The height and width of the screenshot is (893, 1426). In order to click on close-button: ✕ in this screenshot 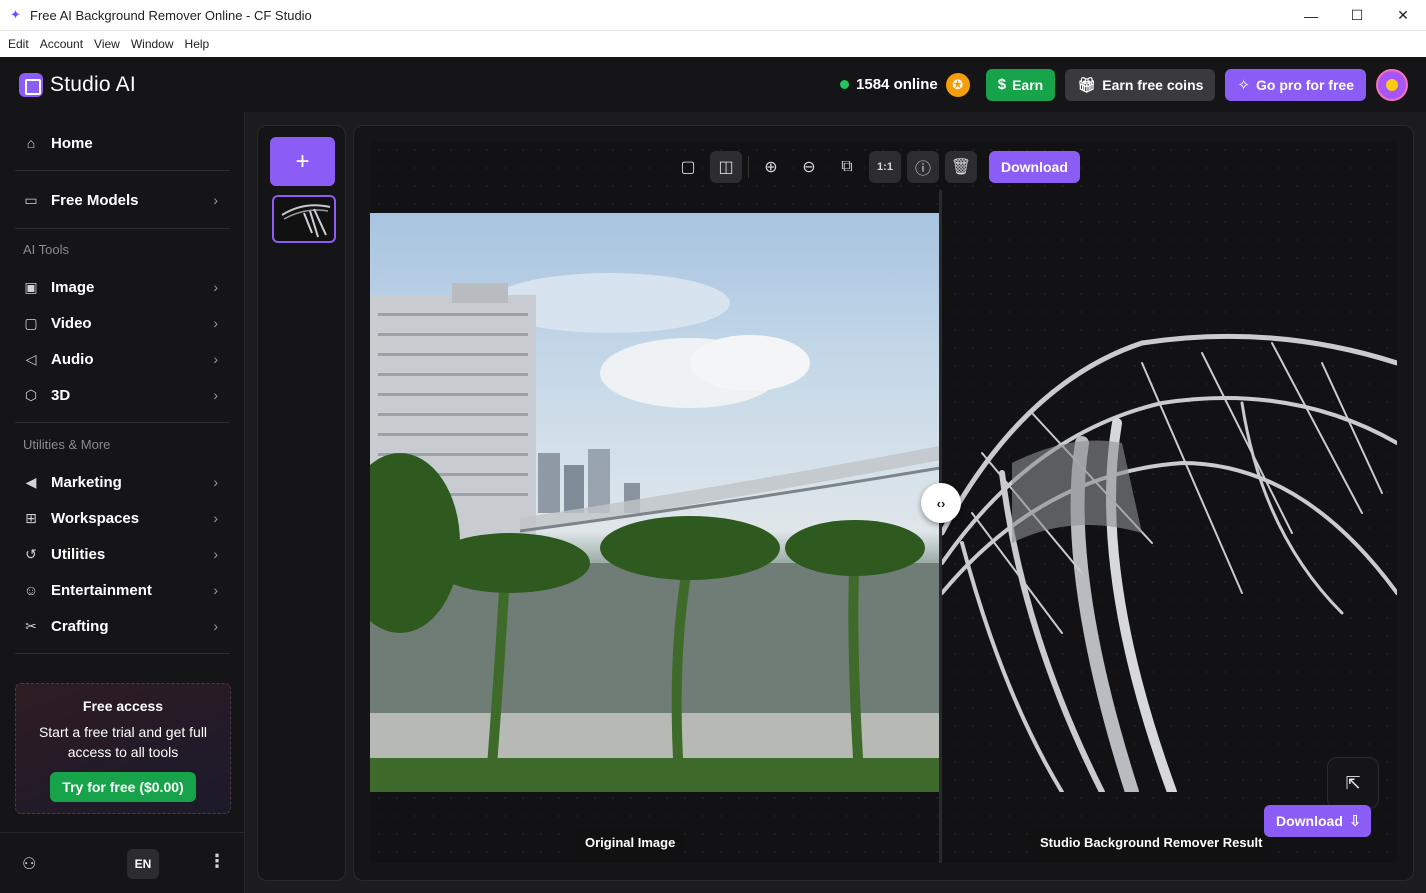, I will do `click(1403, 15)`.